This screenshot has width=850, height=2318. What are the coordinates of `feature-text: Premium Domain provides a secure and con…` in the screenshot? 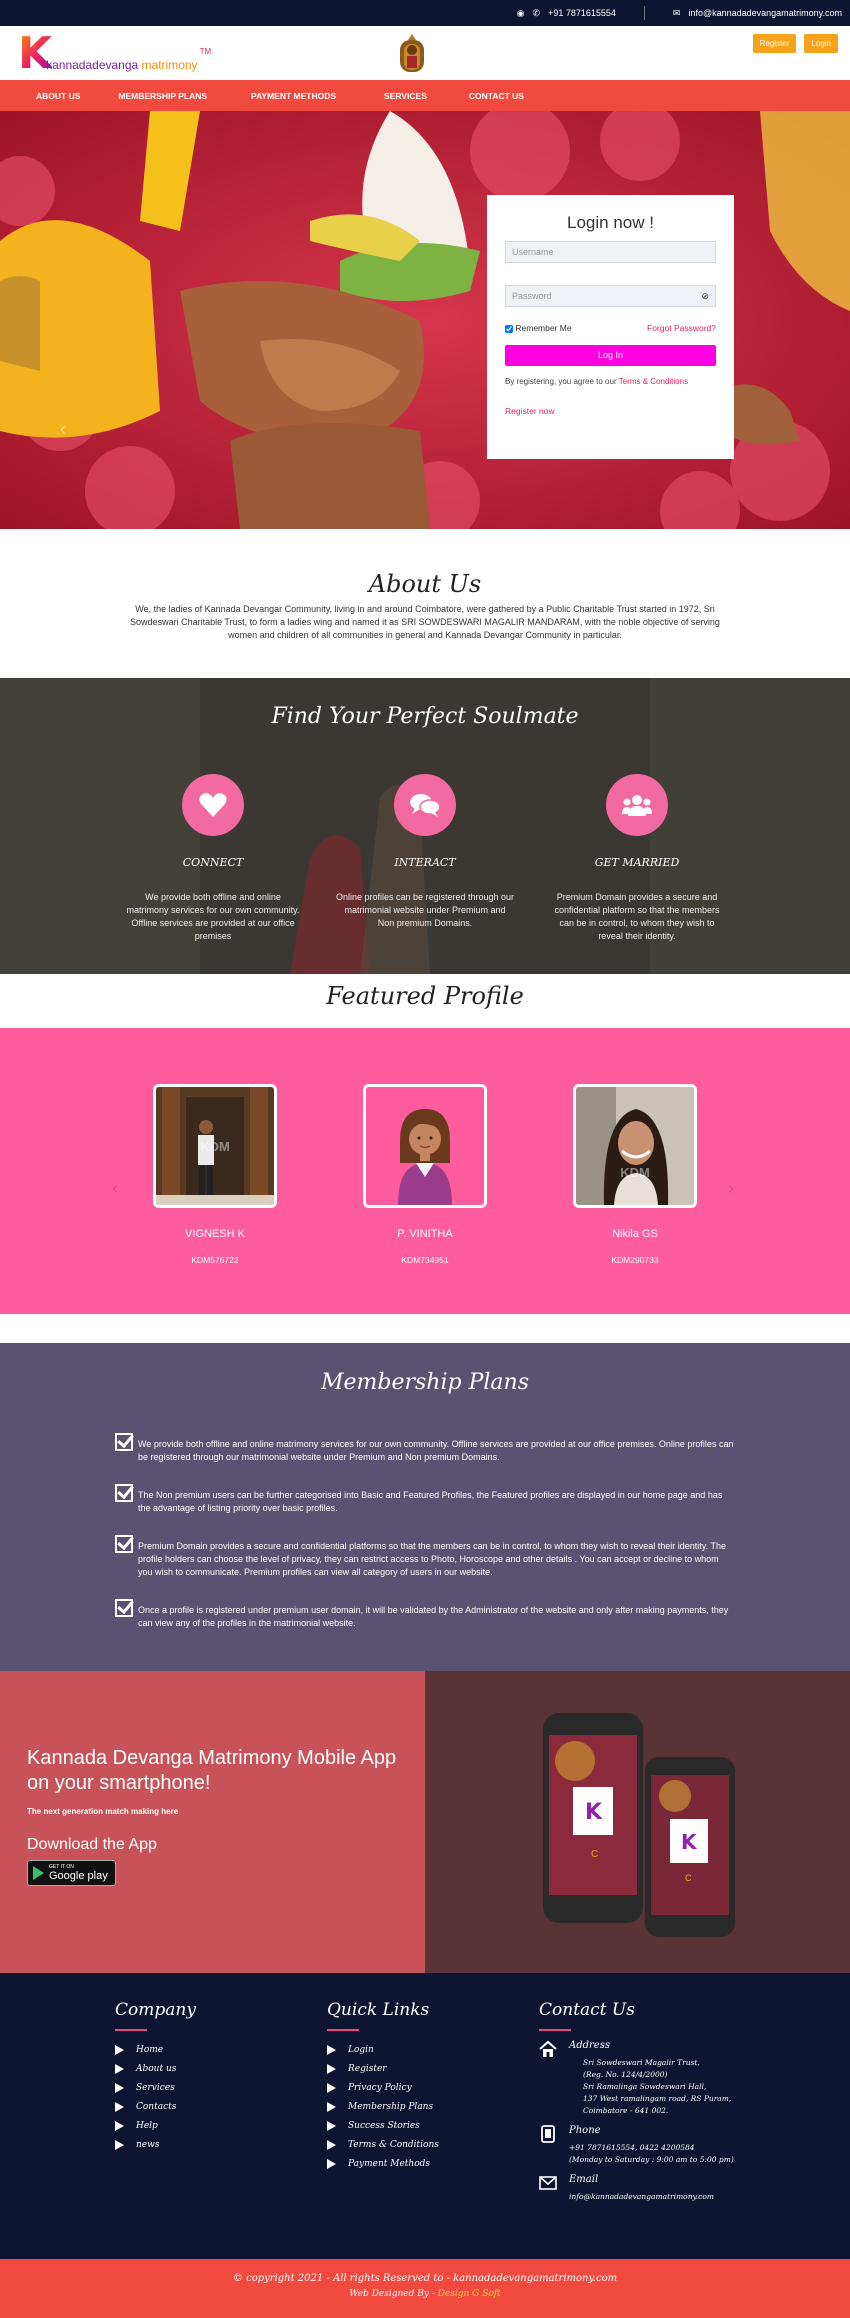 It's located at (637, 916).